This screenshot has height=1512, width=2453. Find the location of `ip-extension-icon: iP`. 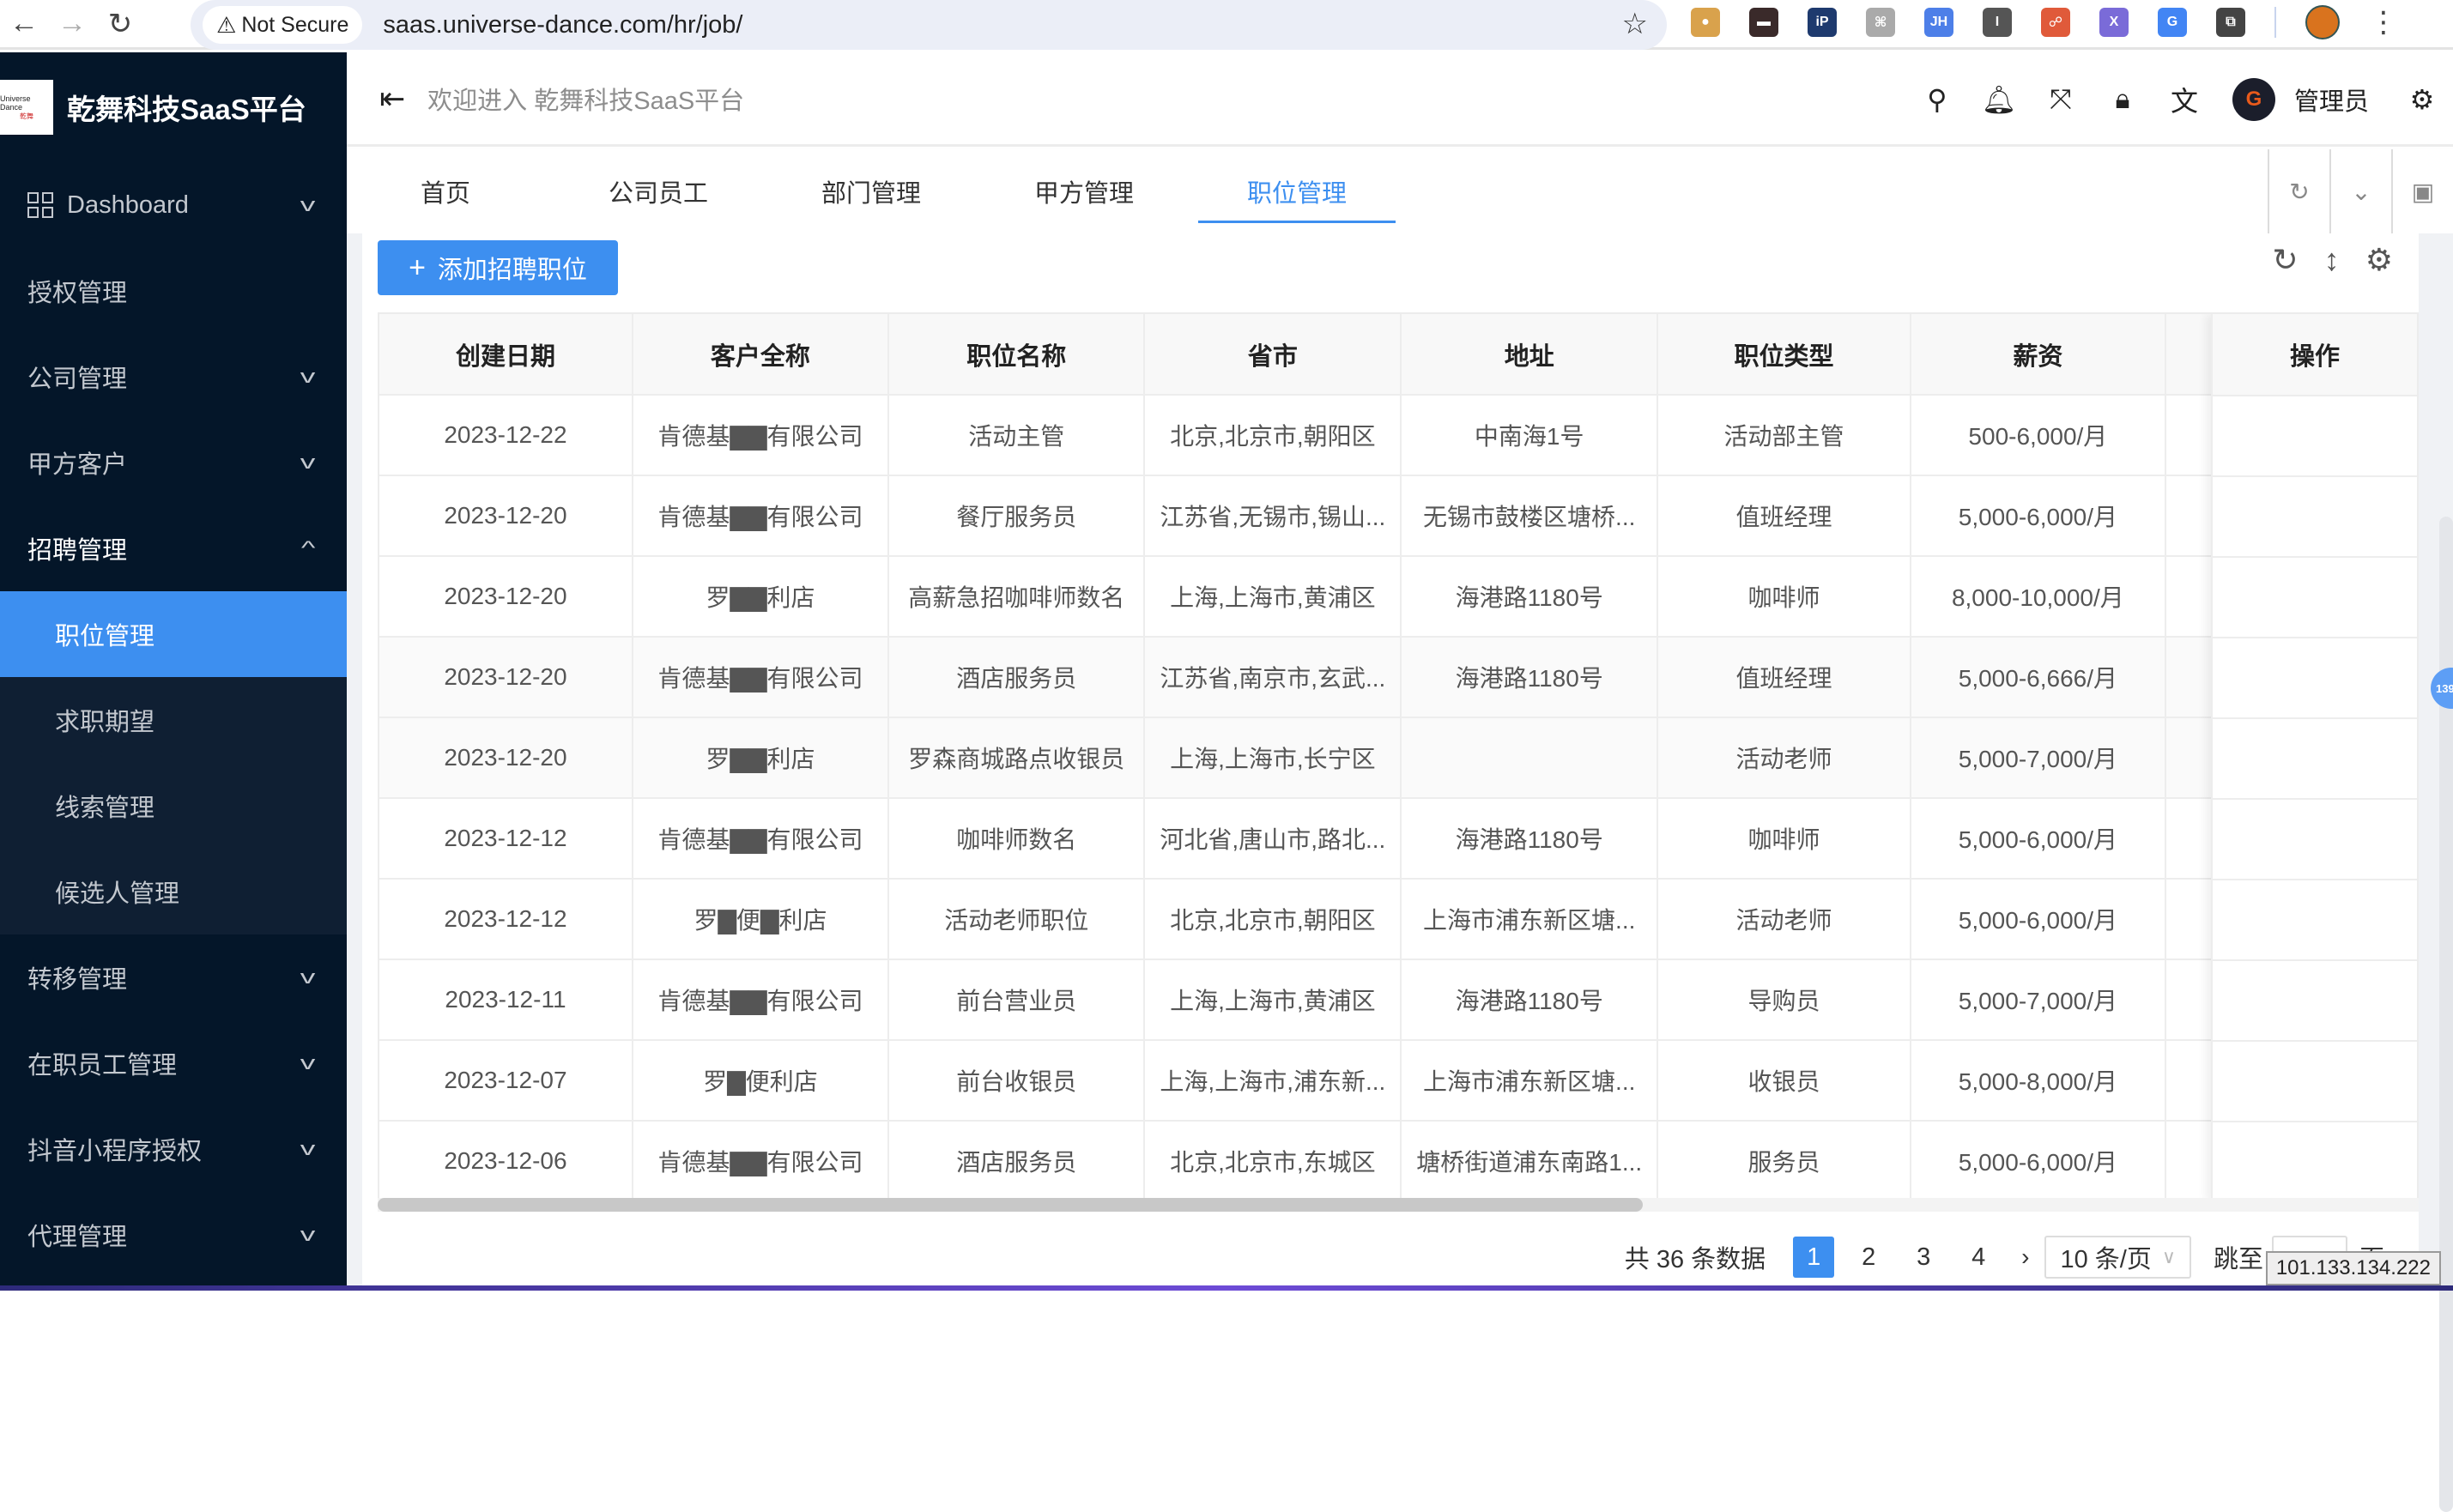

ip-extension-icon: iP is located at coordinates (1822, 22).